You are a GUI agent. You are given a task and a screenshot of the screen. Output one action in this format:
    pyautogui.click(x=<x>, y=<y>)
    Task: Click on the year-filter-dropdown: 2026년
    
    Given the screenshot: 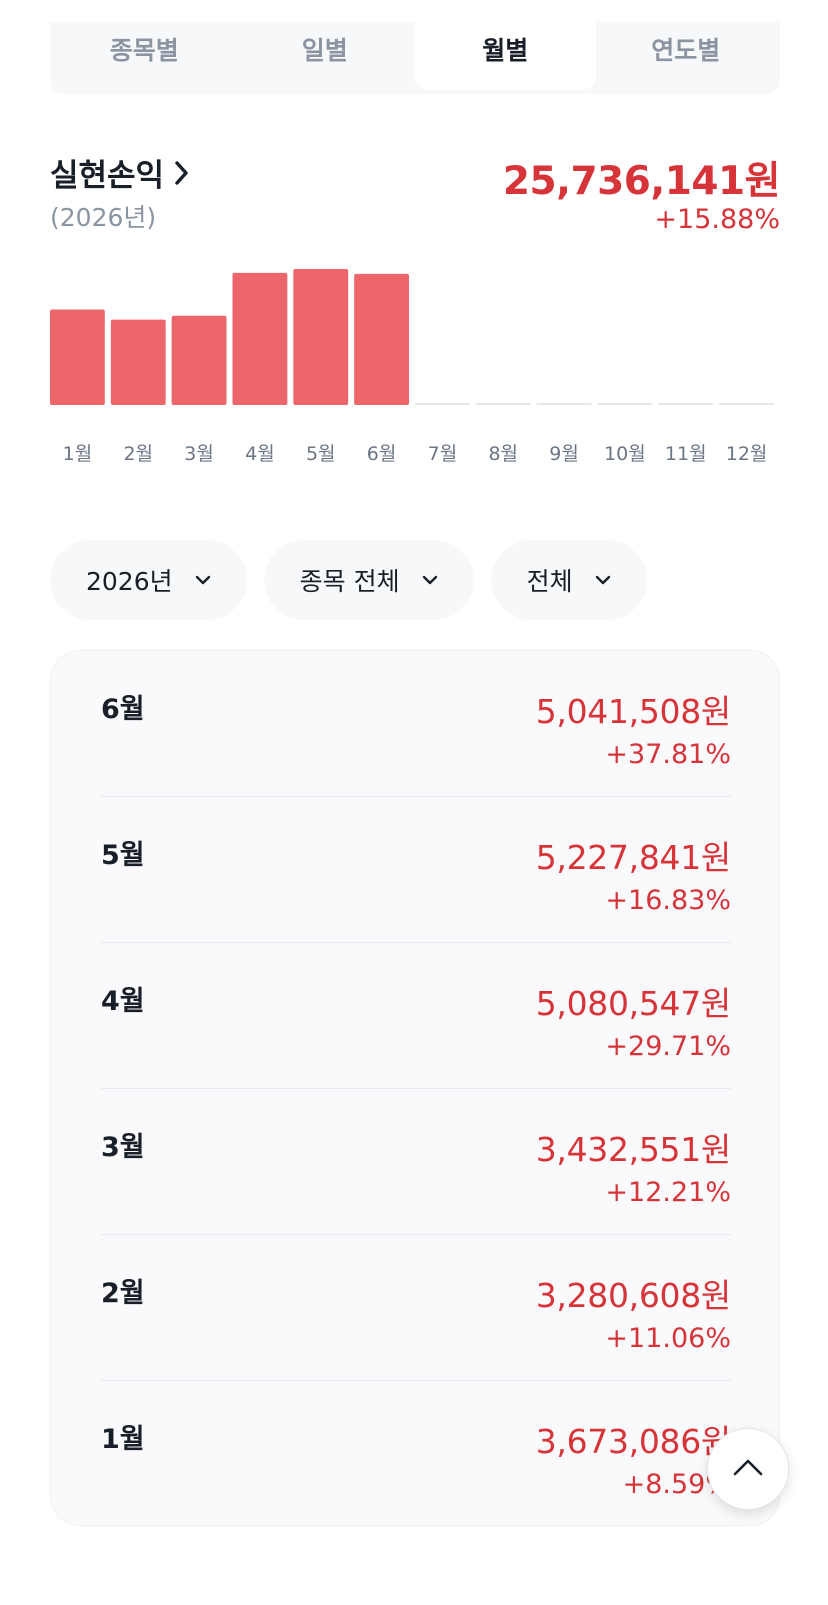 What is the action you would take?
    pyautogui.click(x=148, y=580)
    